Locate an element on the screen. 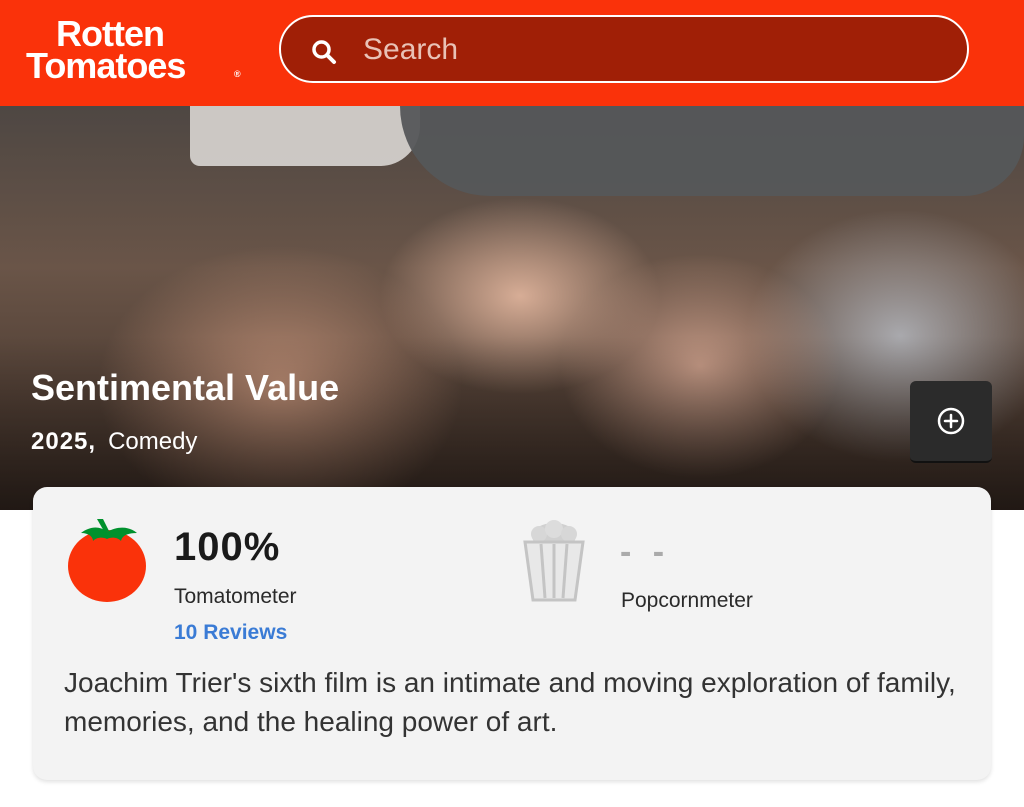 This screenshot has width=1024, height=807. popcornmeter-score: - - is located at coordinates (645, 552).